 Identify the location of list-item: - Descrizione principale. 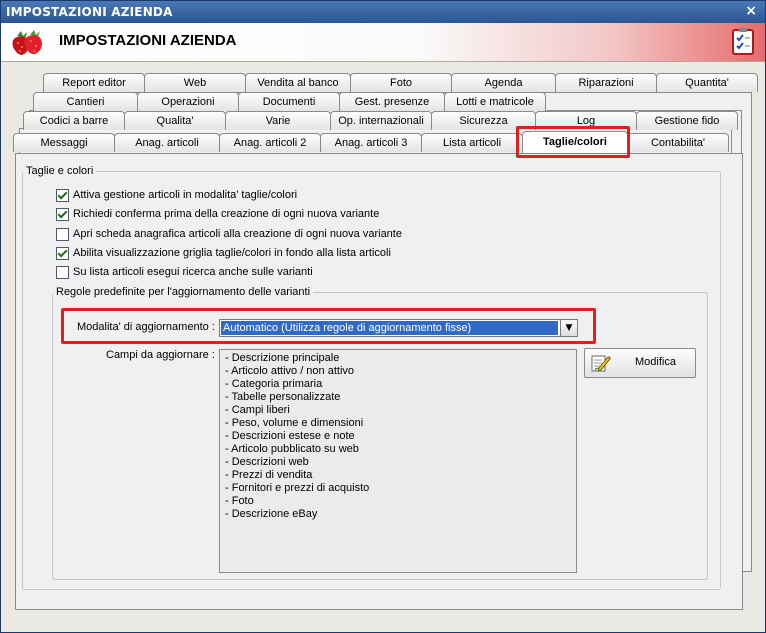
(282, 358).